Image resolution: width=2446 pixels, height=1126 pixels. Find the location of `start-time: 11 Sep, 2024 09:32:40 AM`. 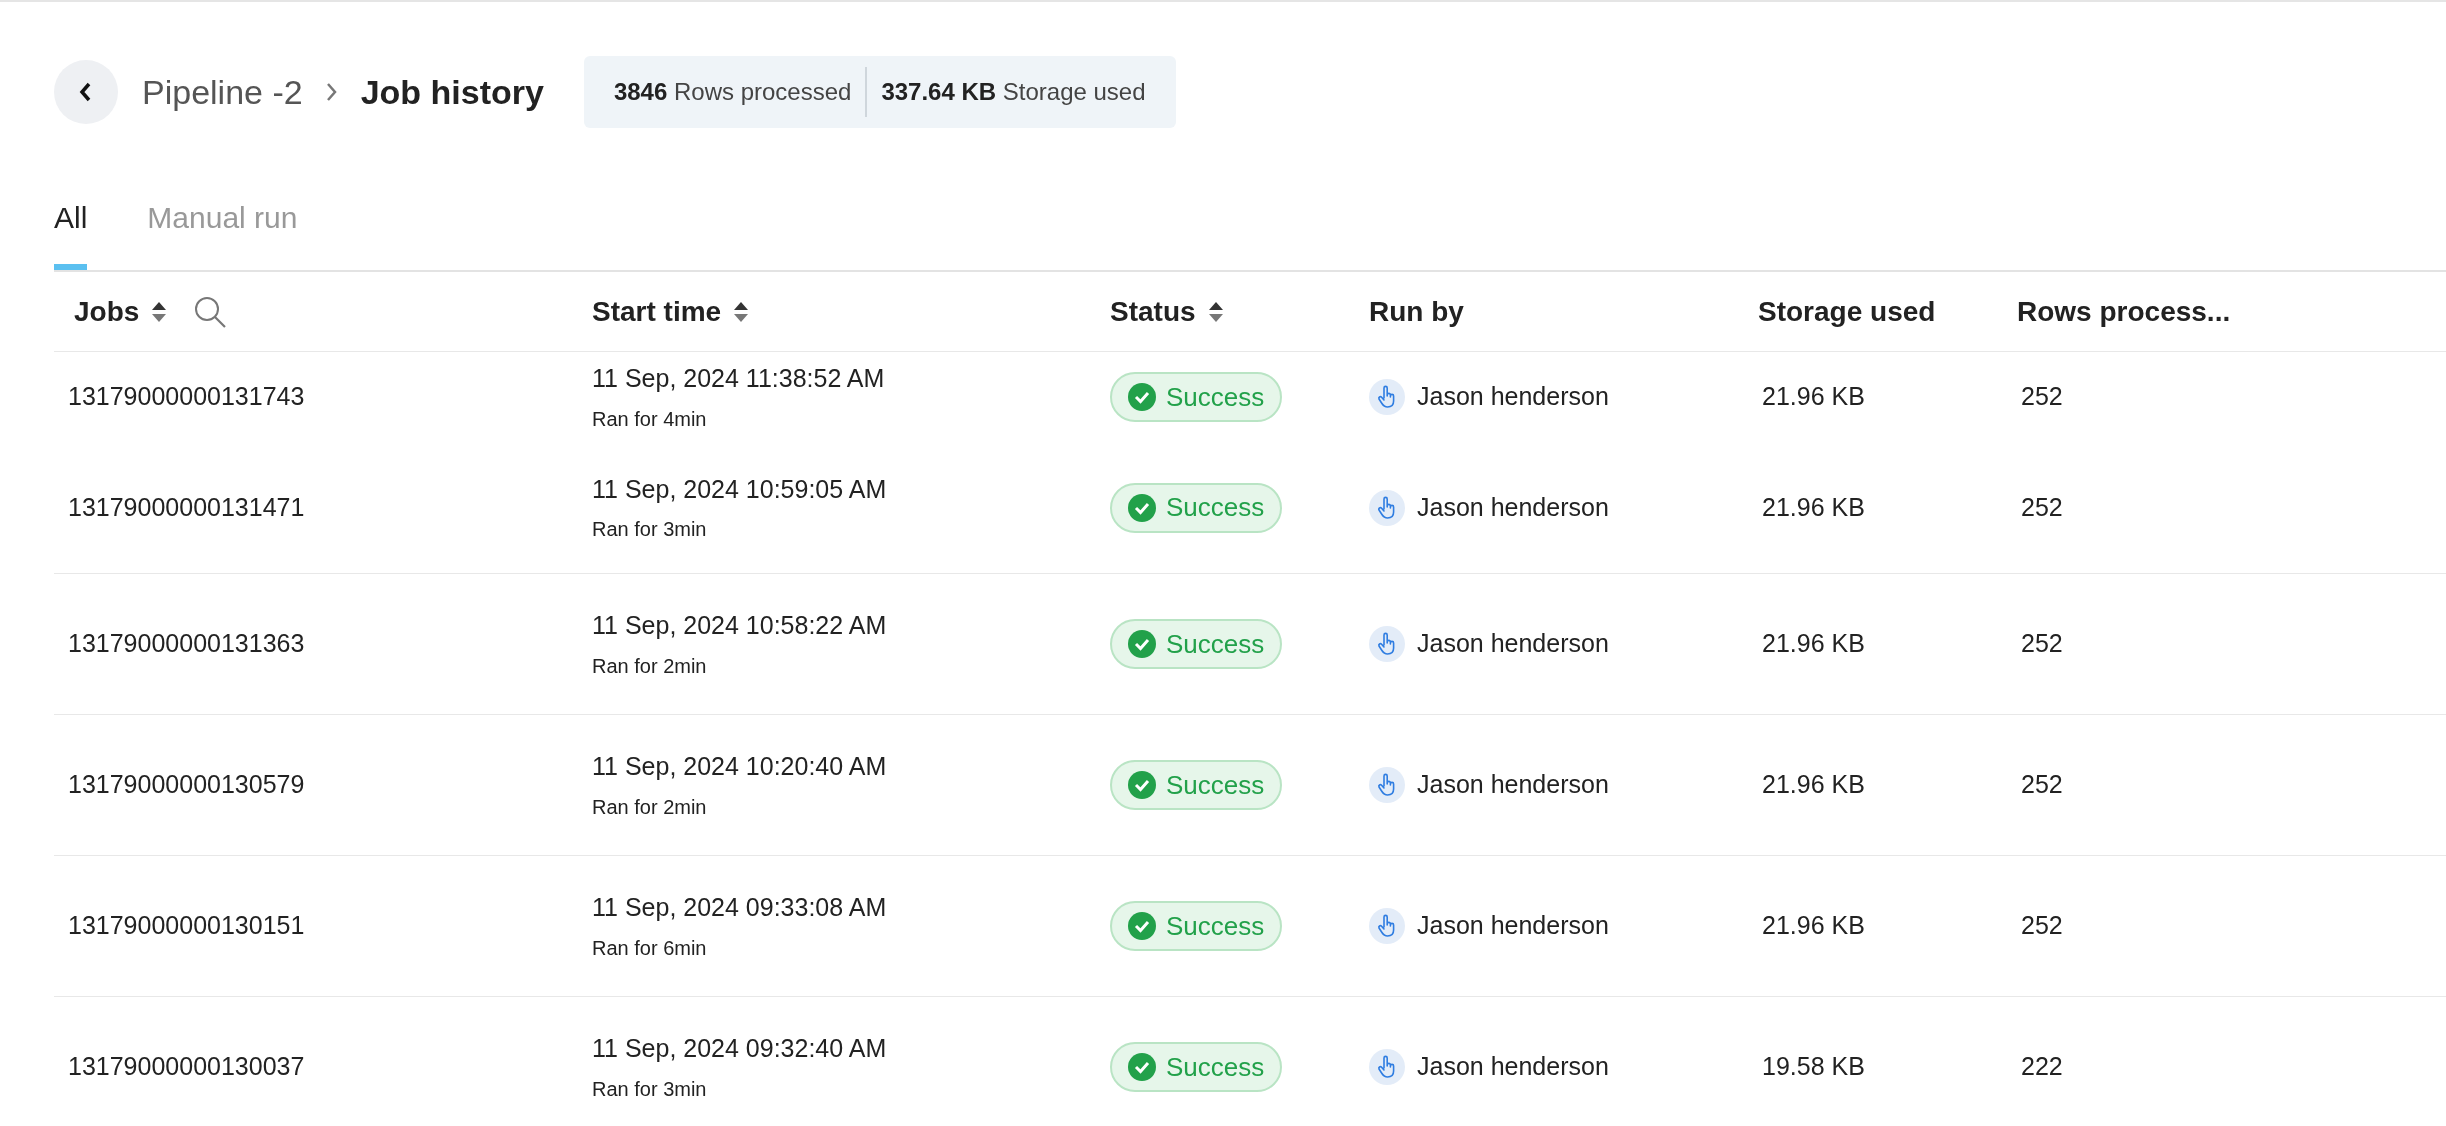

start-time: 11 Sep, 2024 09:32:40 AM is located at coordinates (739, 1049).